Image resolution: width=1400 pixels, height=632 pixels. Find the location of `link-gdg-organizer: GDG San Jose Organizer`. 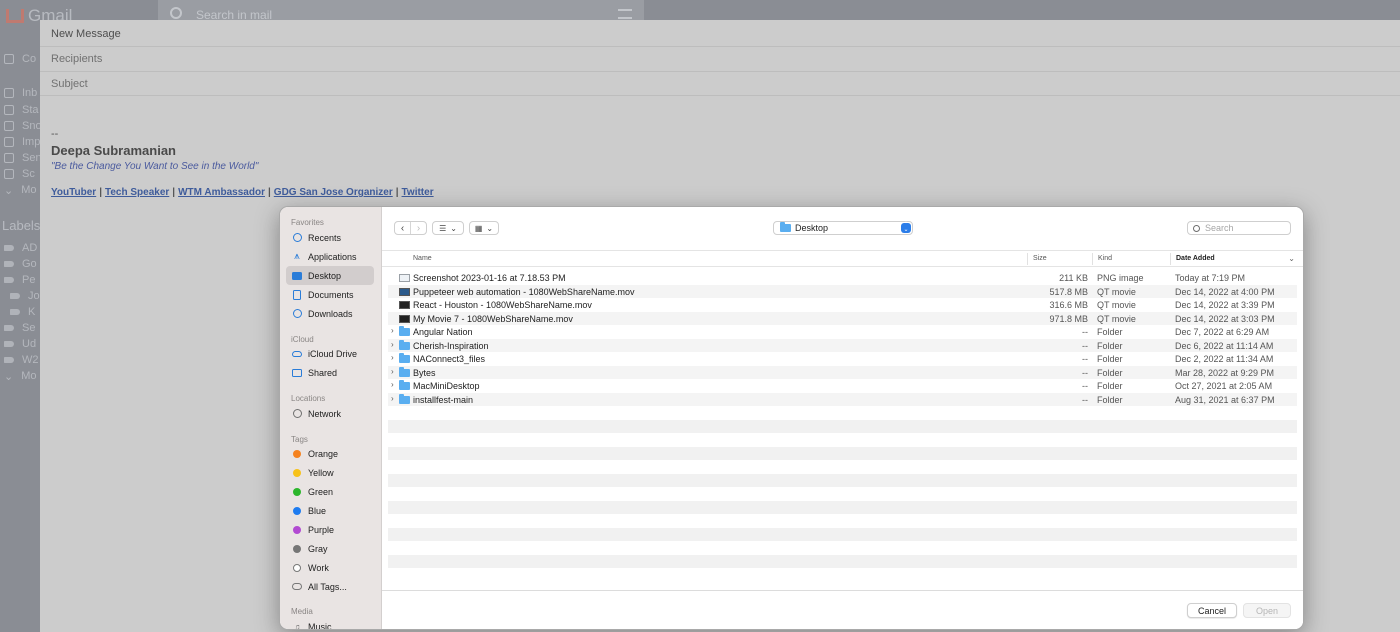

link-gdg-organizer: GDG San Jose Organizer is located at coordinates (333, 192).